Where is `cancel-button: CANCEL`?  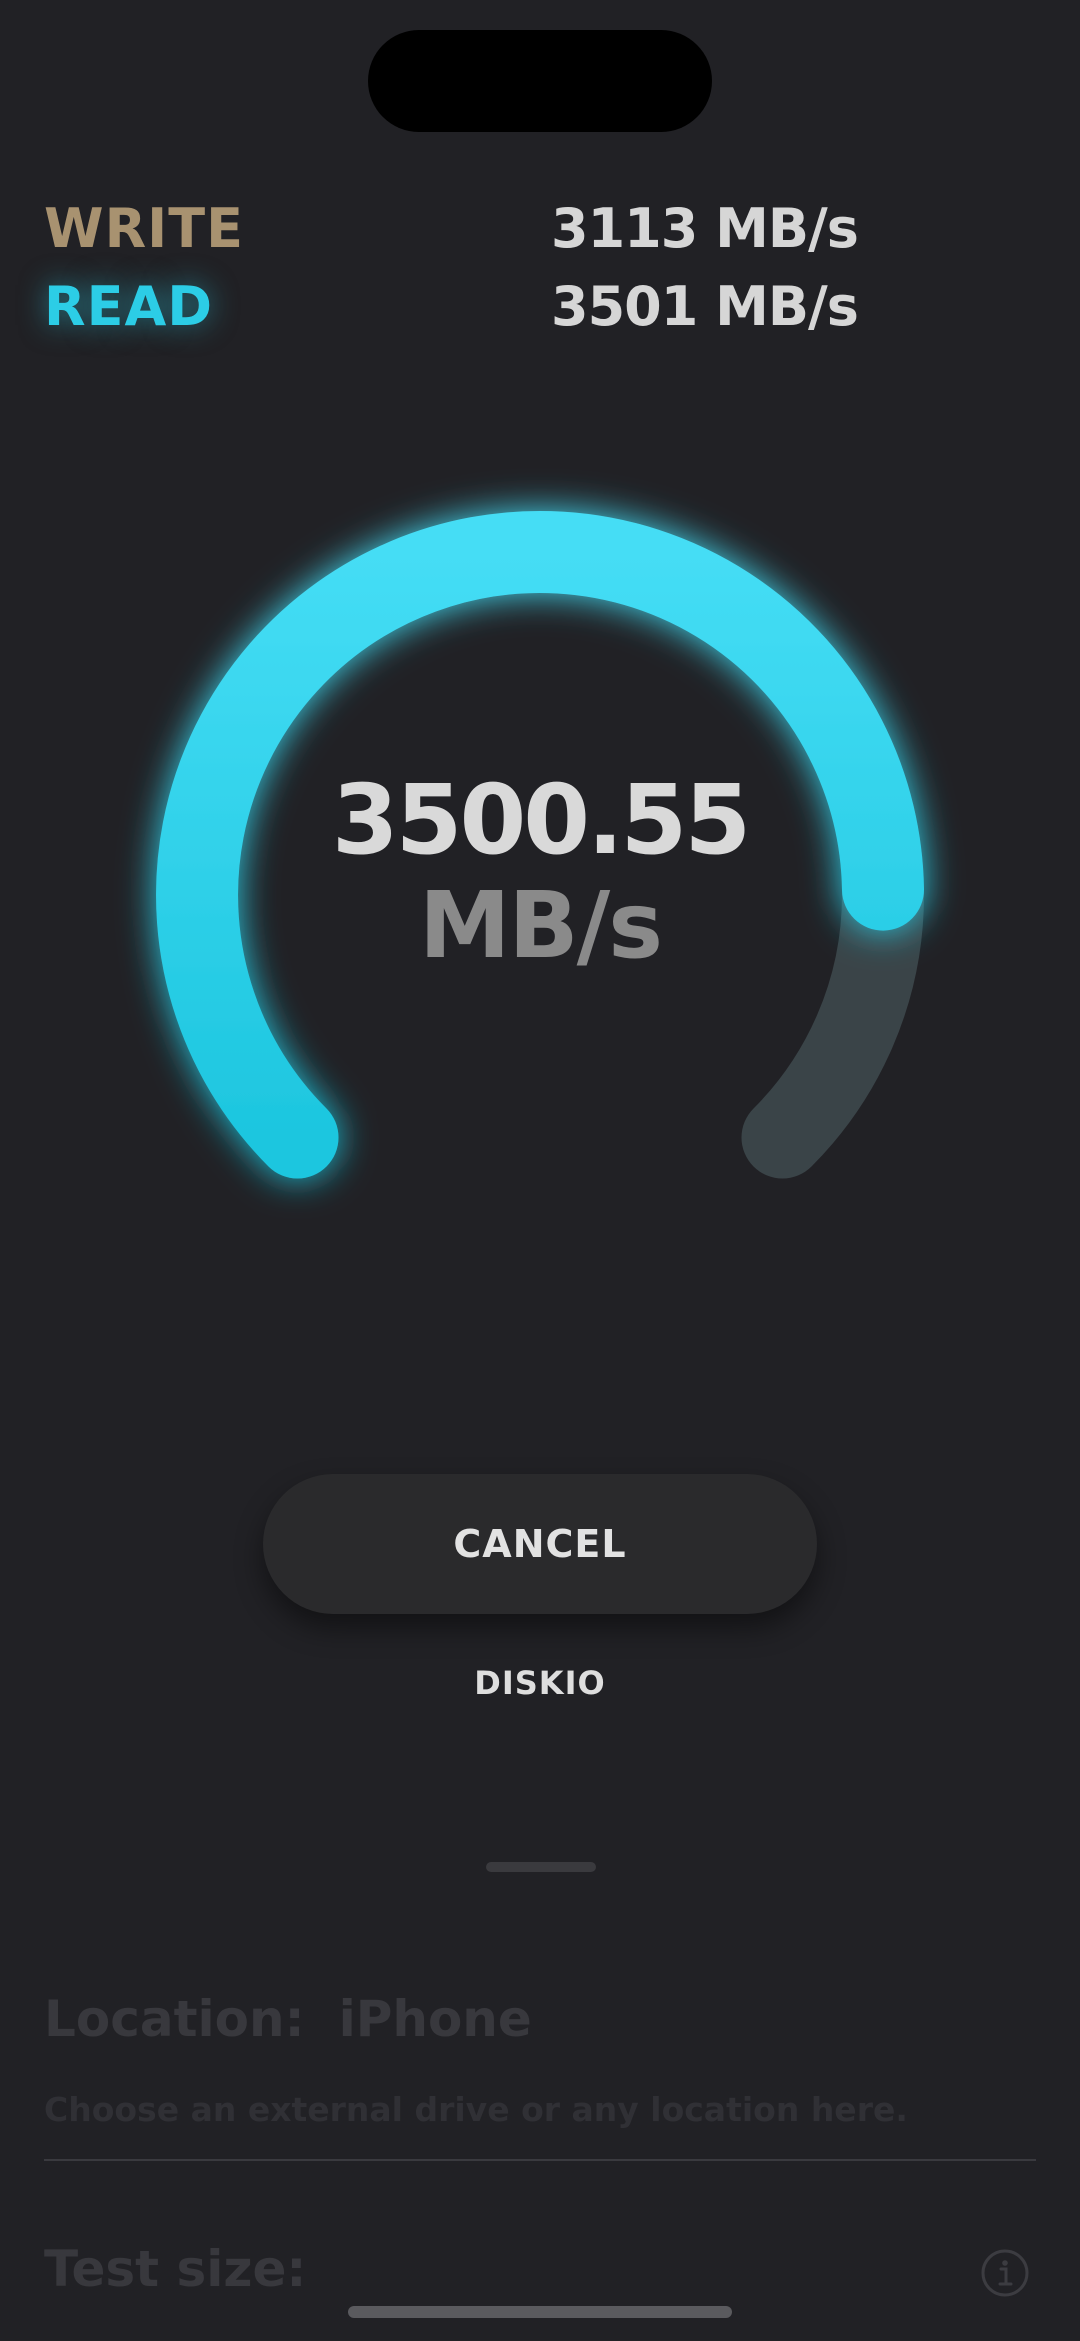 cancel-button: CANCEL is located at coordinates (540, 1544).